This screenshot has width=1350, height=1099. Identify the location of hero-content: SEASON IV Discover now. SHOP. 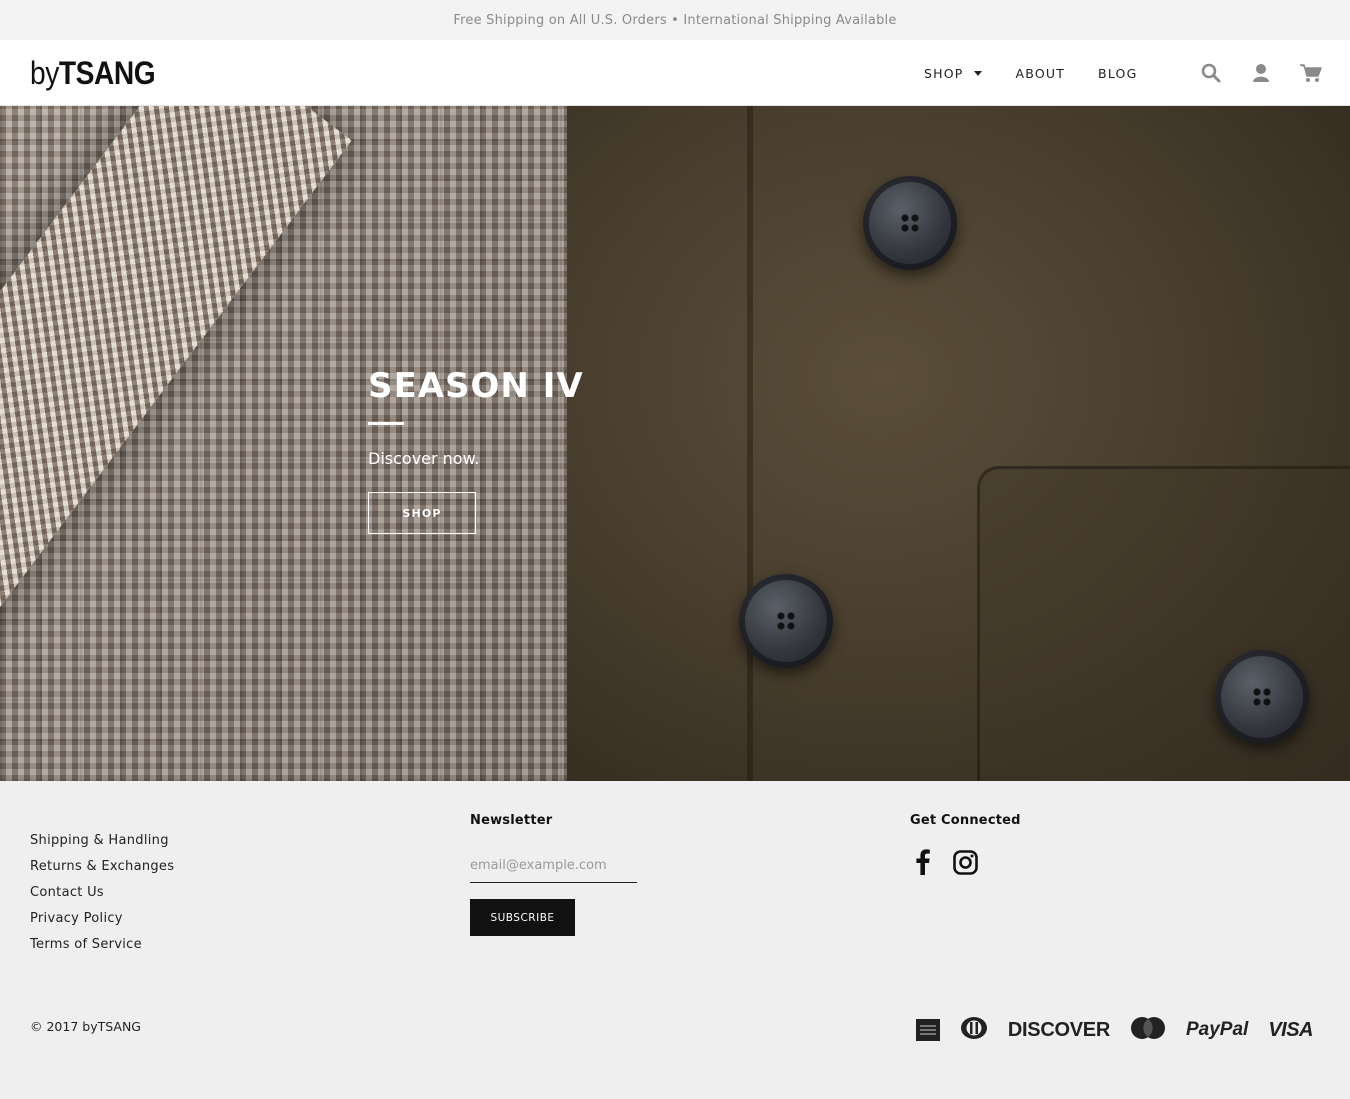
(476, 450).